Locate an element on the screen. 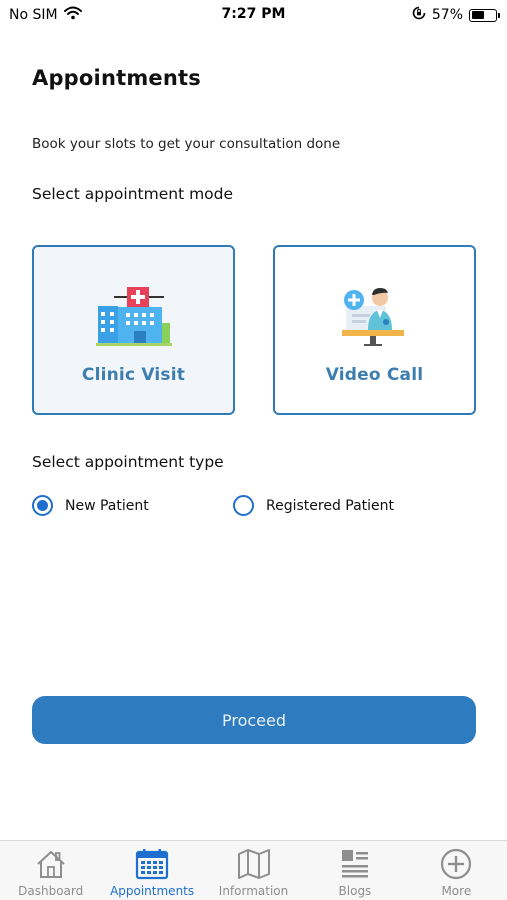 The image size is (507, 900). new-patient-option: New Patient is located at coordinates (90, 505).